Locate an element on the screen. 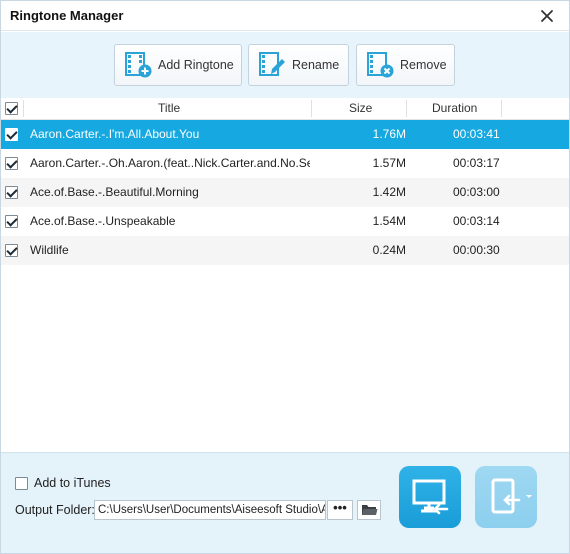  row-title: Ace.of.Base.-.Unspeakable is located at coordinates (103, 221).